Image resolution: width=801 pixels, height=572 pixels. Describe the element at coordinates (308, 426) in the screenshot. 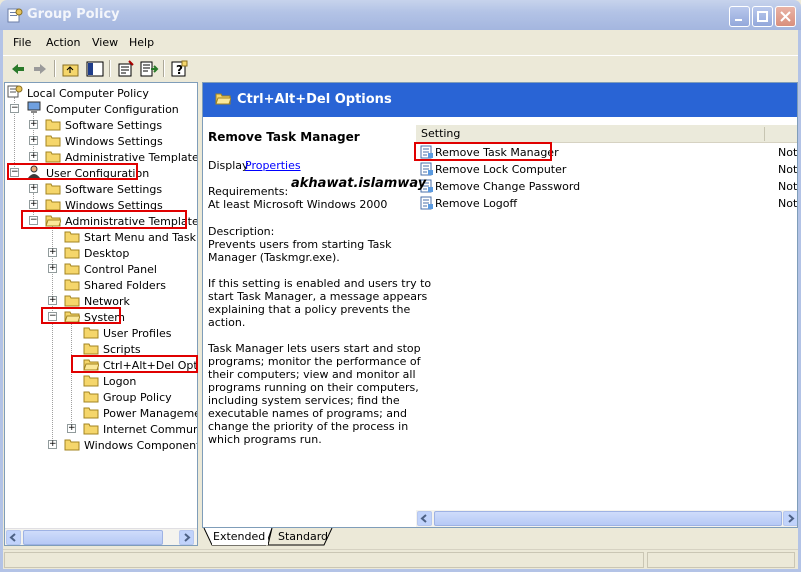

I see `description-line: change the priority of the process in` at that location.